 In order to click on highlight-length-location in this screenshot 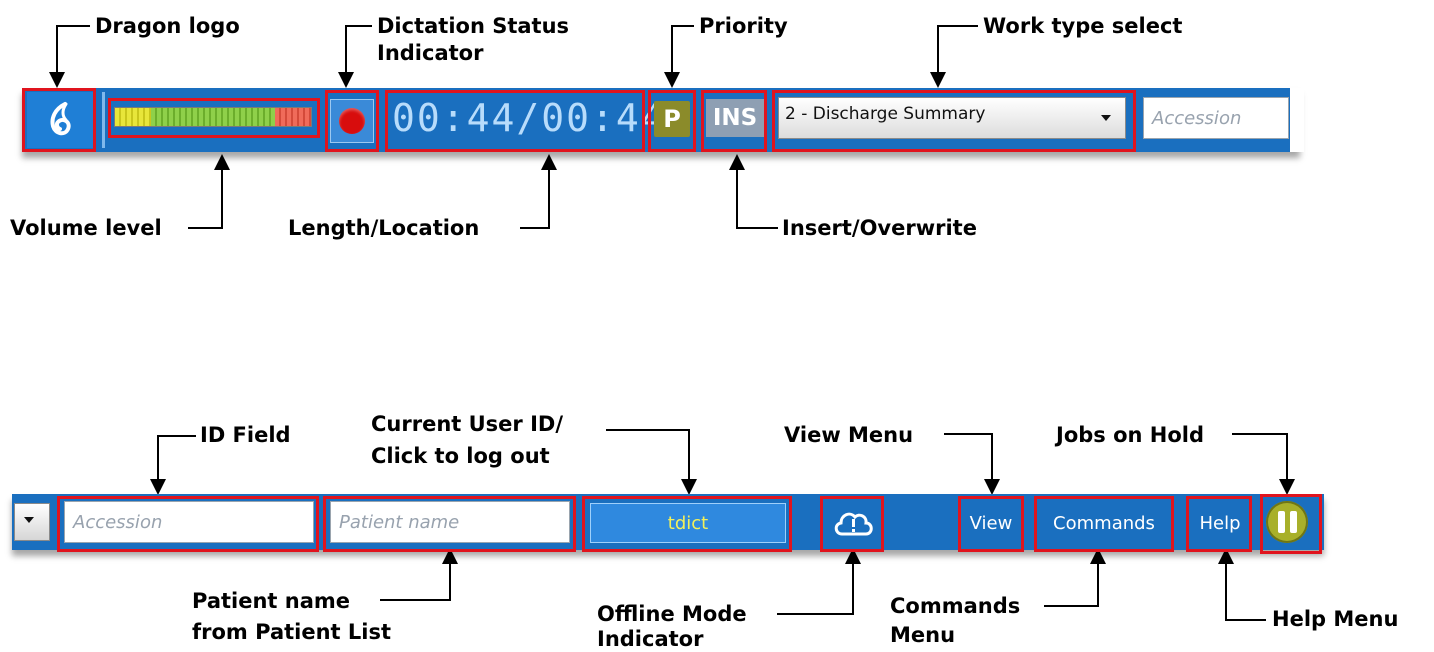, I will do `click(515, 121)`.